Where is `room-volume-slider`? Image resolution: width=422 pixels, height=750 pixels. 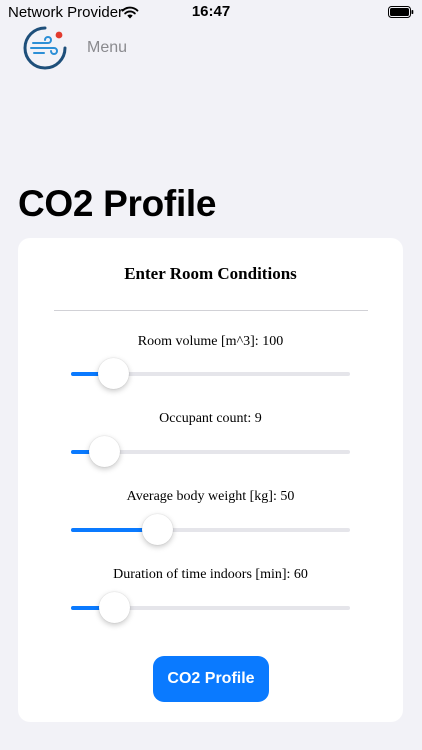
room-volume-slider is located at coordinates (210, 373).